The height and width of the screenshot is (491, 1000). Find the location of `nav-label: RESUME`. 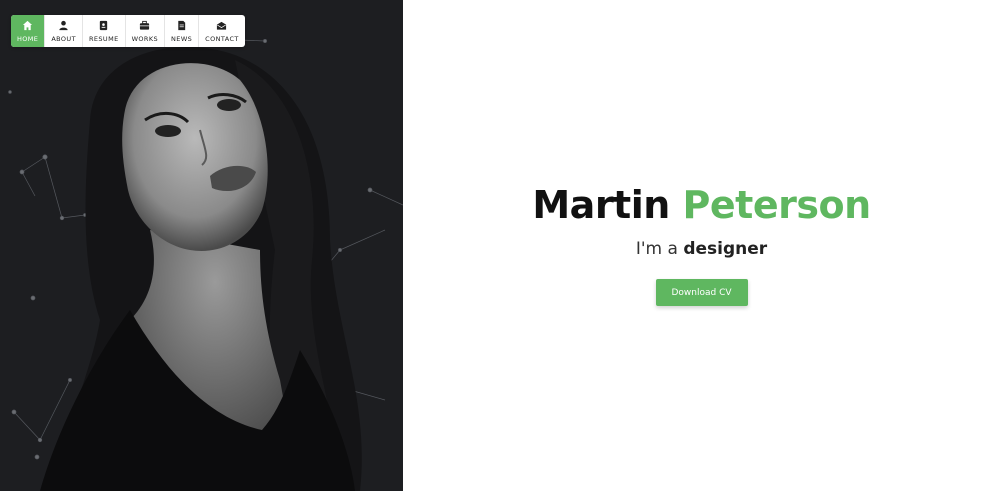

nav-label: RESUME is located at coordinates (103, 38).